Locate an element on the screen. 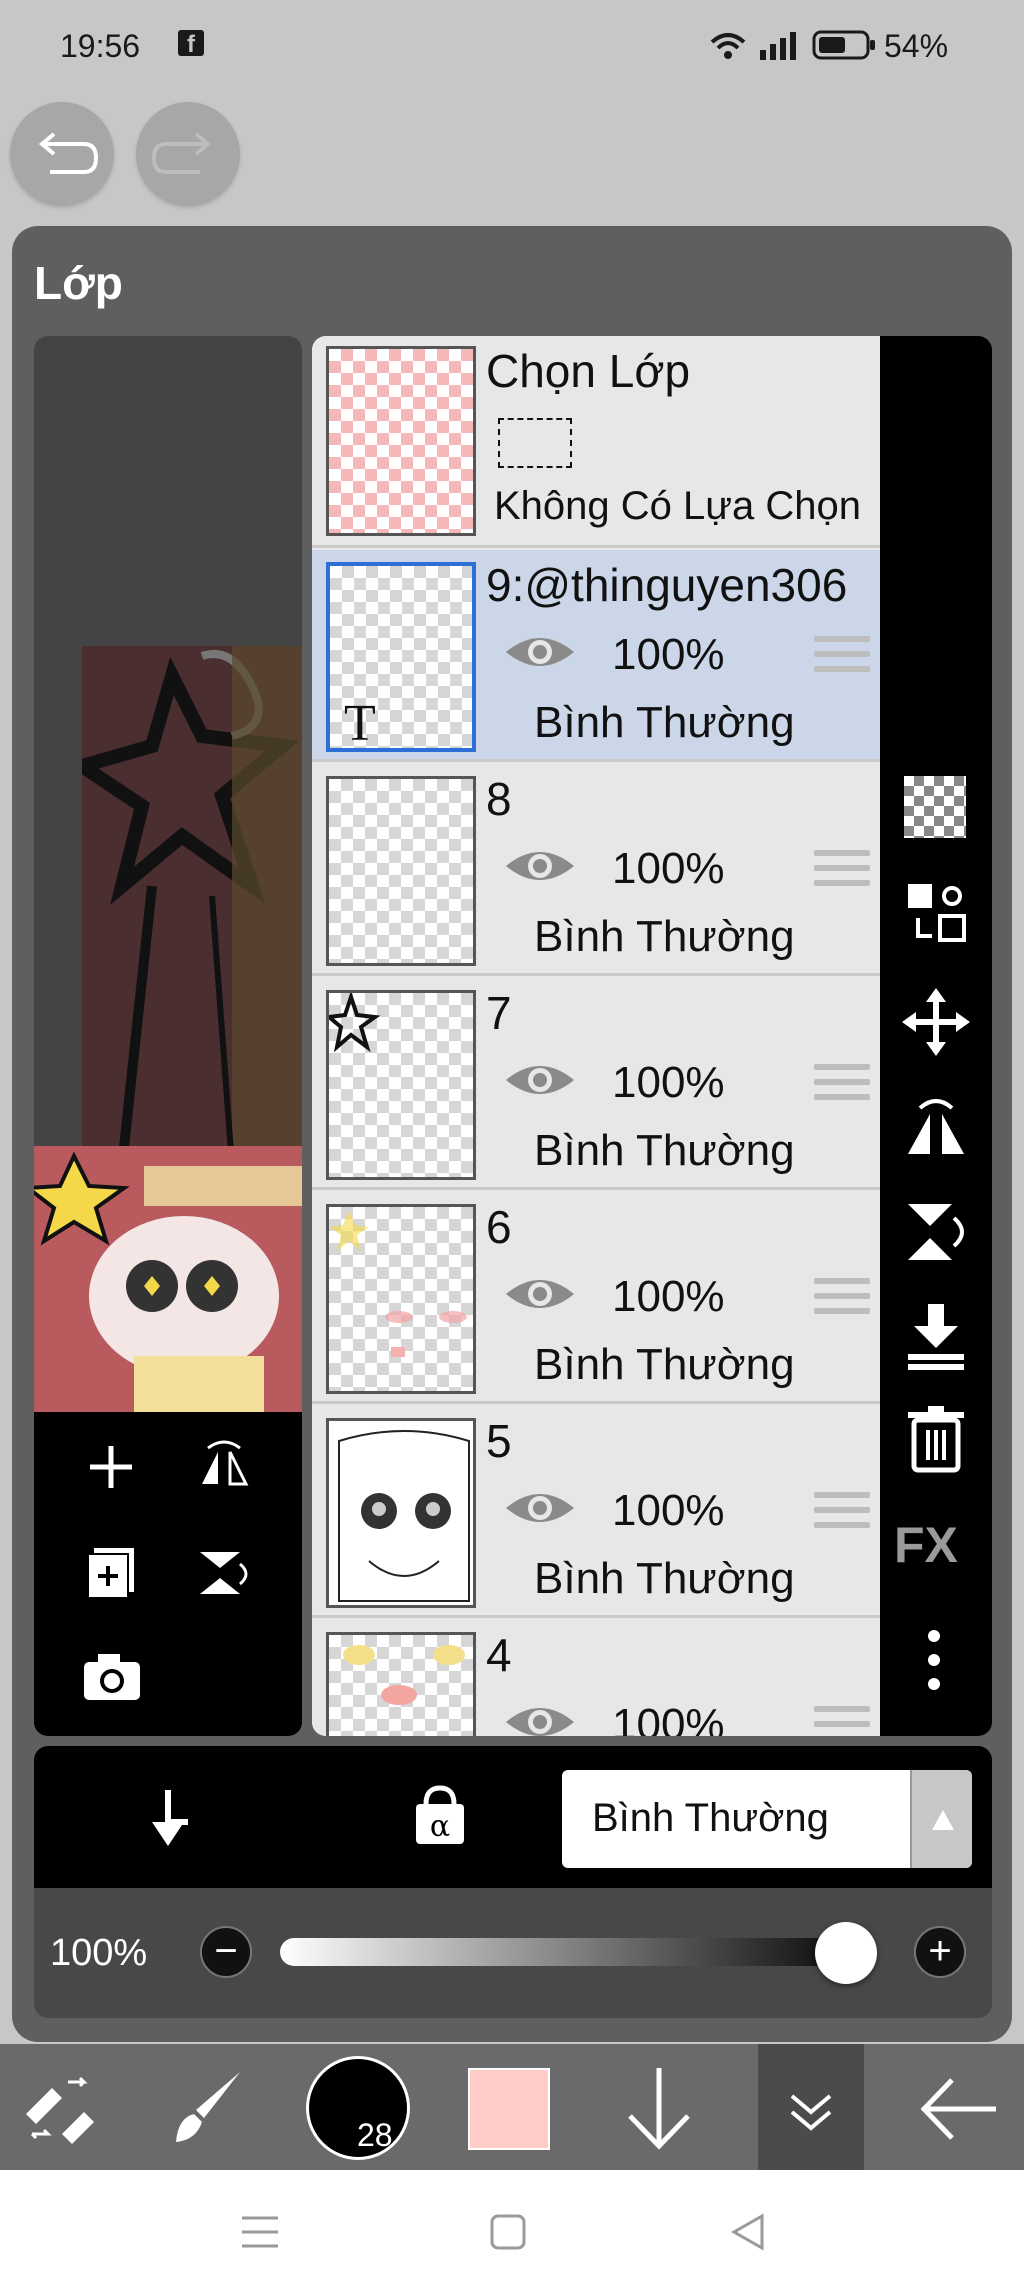  right-tools: FX is located at coordinates (936, 1036).